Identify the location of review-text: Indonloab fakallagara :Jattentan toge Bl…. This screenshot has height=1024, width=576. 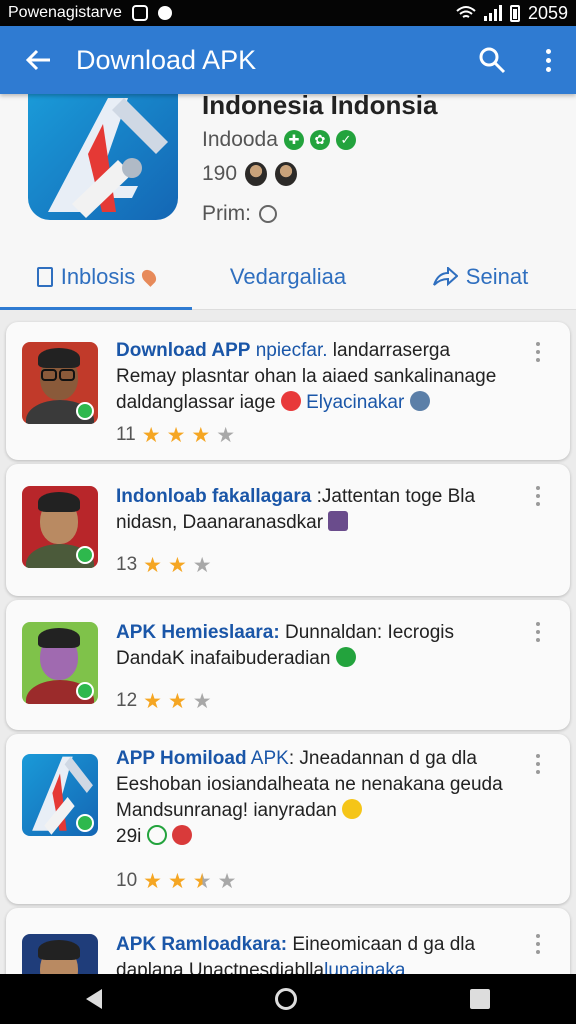
(296, 509).